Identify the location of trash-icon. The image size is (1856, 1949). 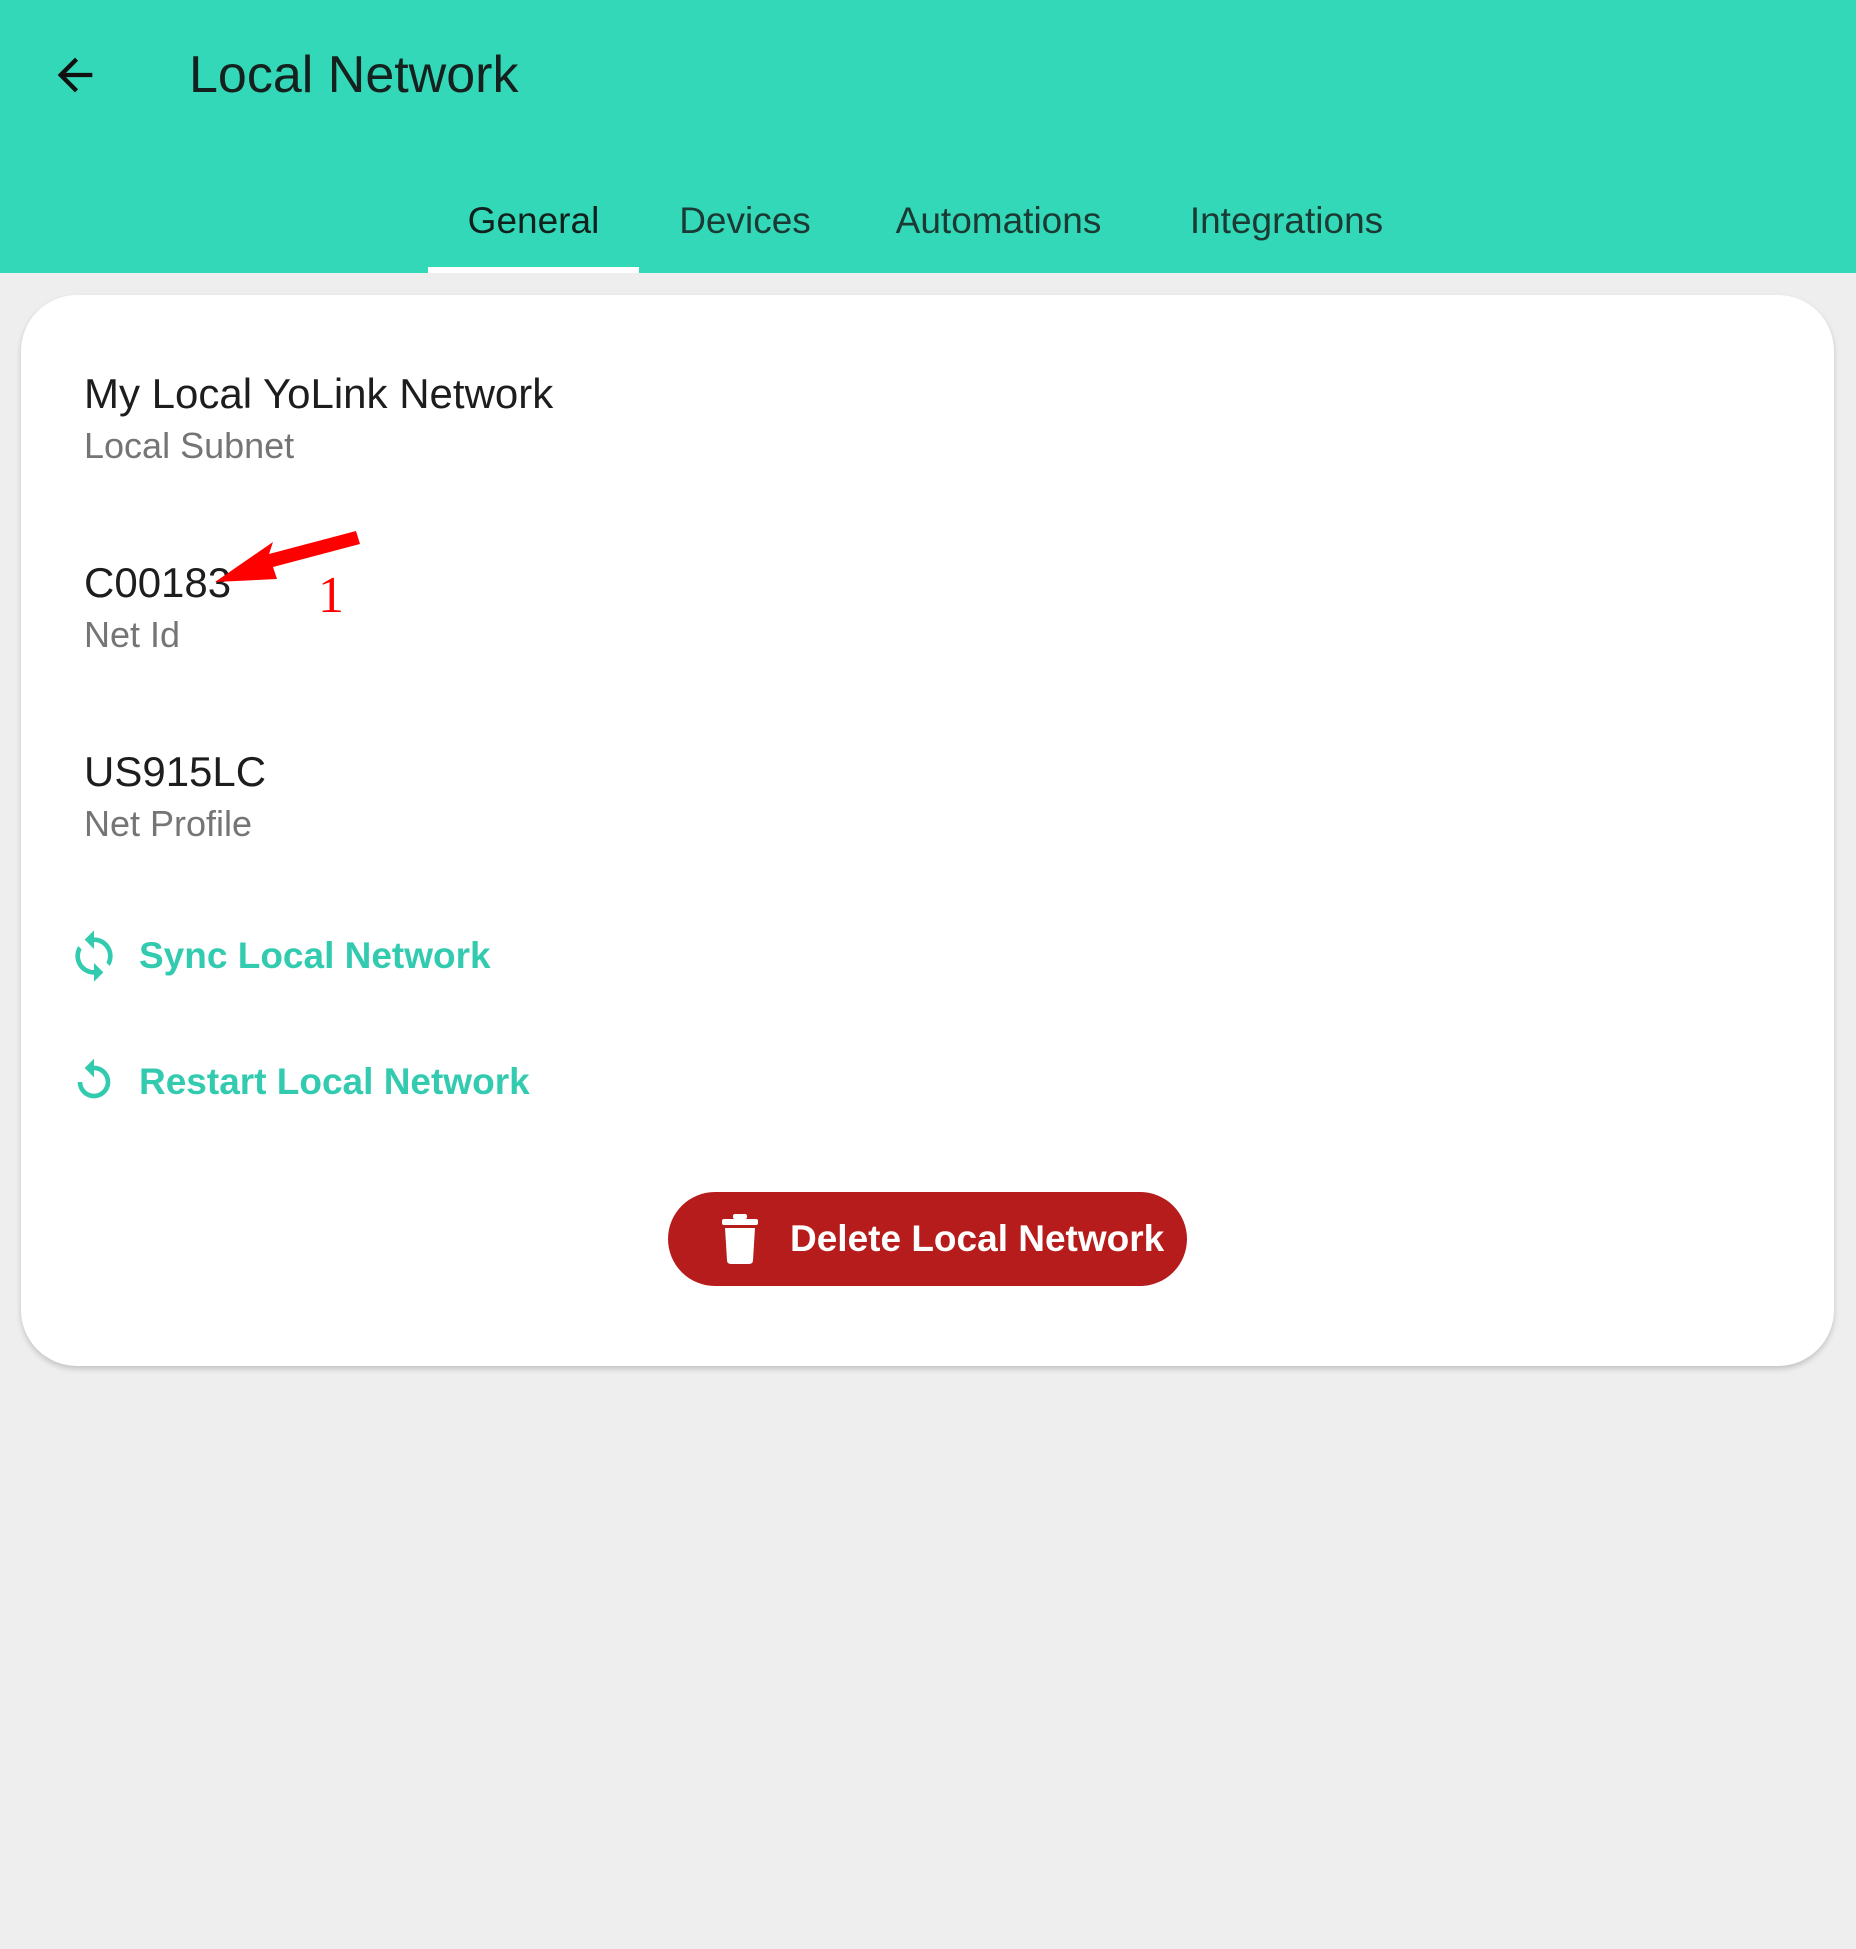
(740, 1239).